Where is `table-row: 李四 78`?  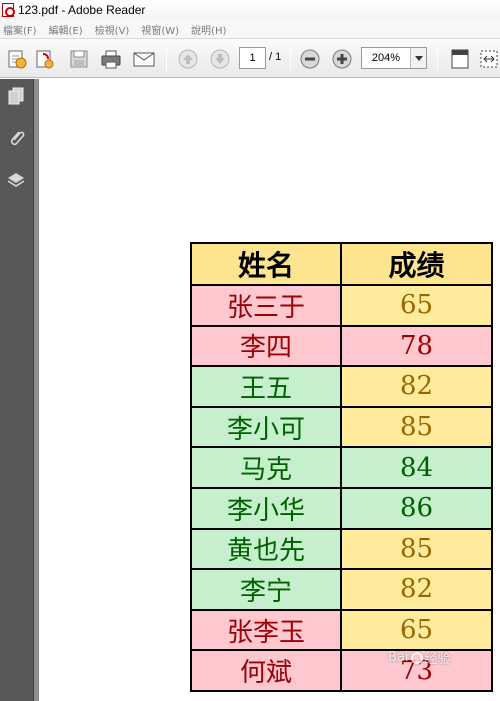 table-row: 李四 78 is located at coordinates (341, 346).